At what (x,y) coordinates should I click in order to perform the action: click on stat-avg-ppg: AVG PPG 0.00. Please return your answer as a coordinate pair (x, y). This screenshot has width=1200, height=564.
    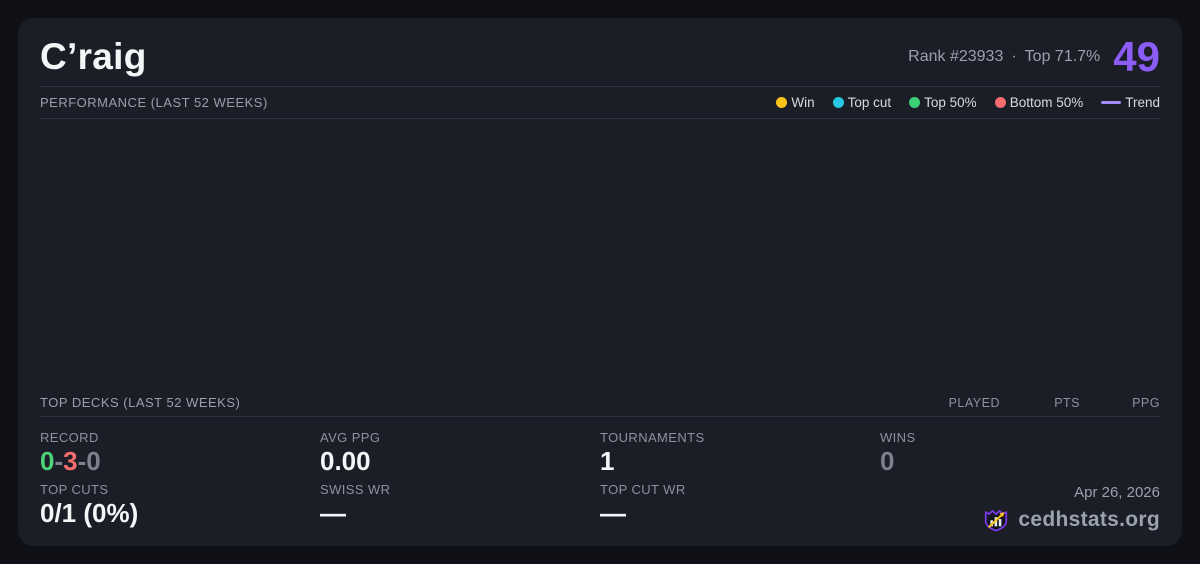
    Looking at the image, I should click on (460, 456).